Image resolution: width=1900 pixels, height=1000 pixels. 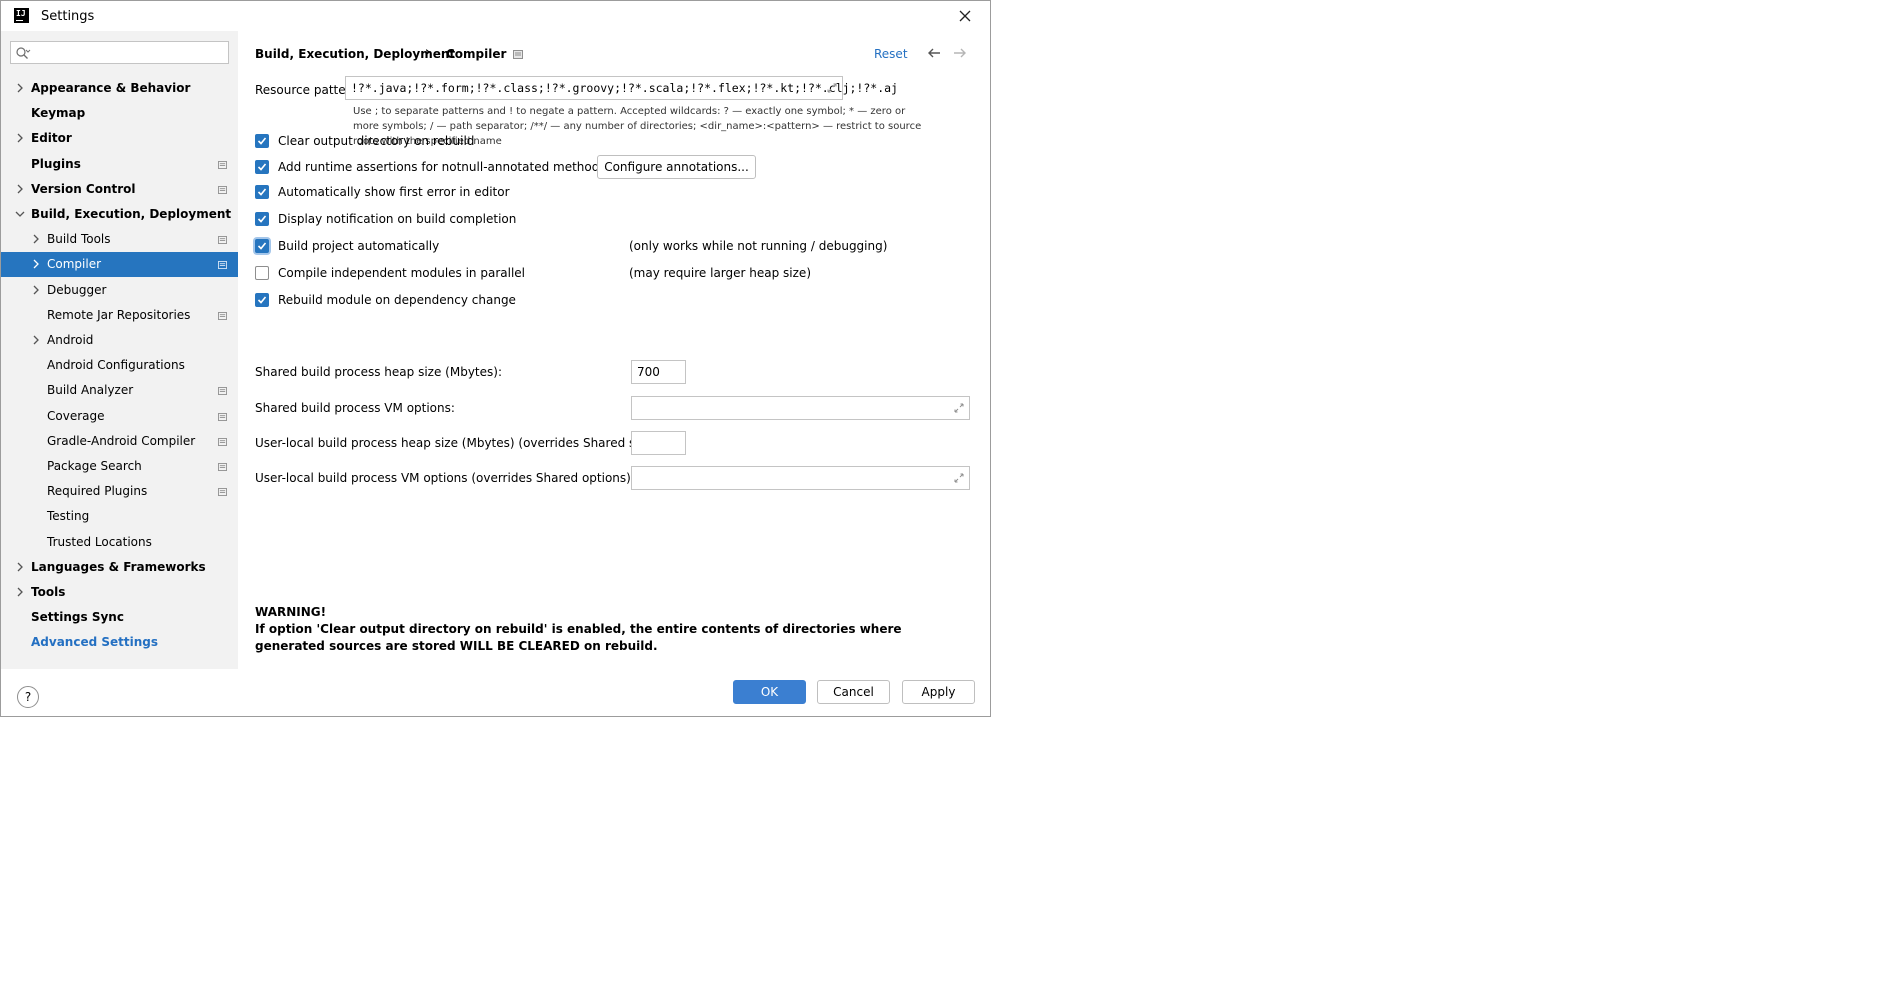 I want to click on sidebar-item-plugins: Plugins, so click(x=119, y=164).